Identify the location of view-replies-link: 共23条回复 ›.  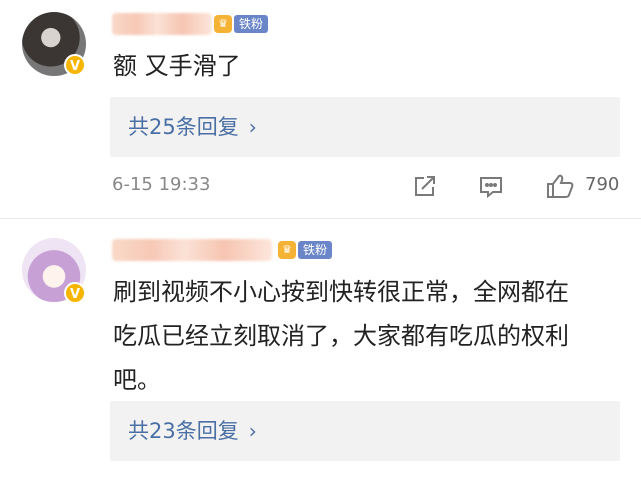
(192, 431).